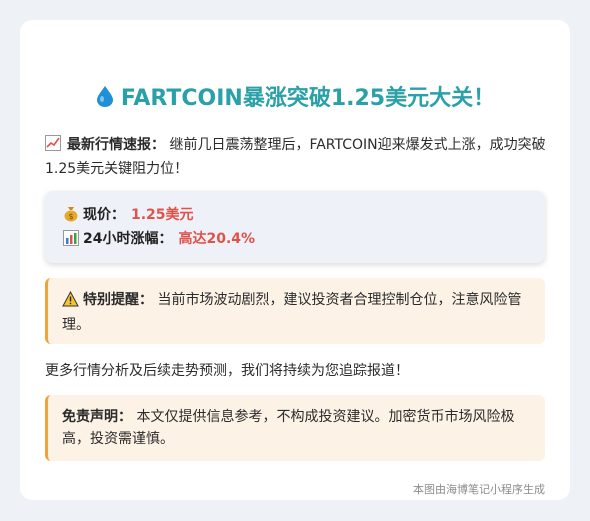 This screenshot has height=521, width=590. Describe the element at coordinates (295, 217) in the screenshot. I see `price-row: $ 现价： 1.25美元` at that location.